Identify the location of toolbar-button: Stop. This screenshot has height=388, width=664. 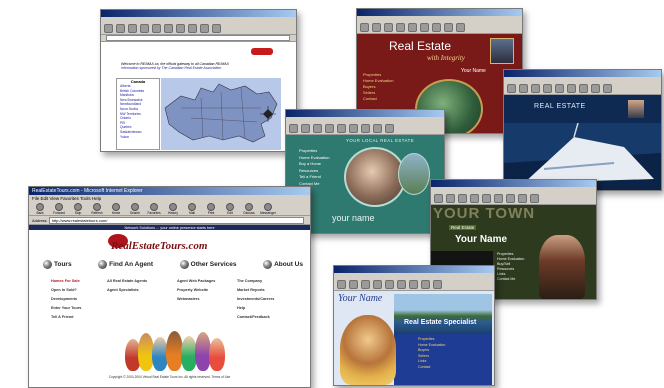
(78, 209).